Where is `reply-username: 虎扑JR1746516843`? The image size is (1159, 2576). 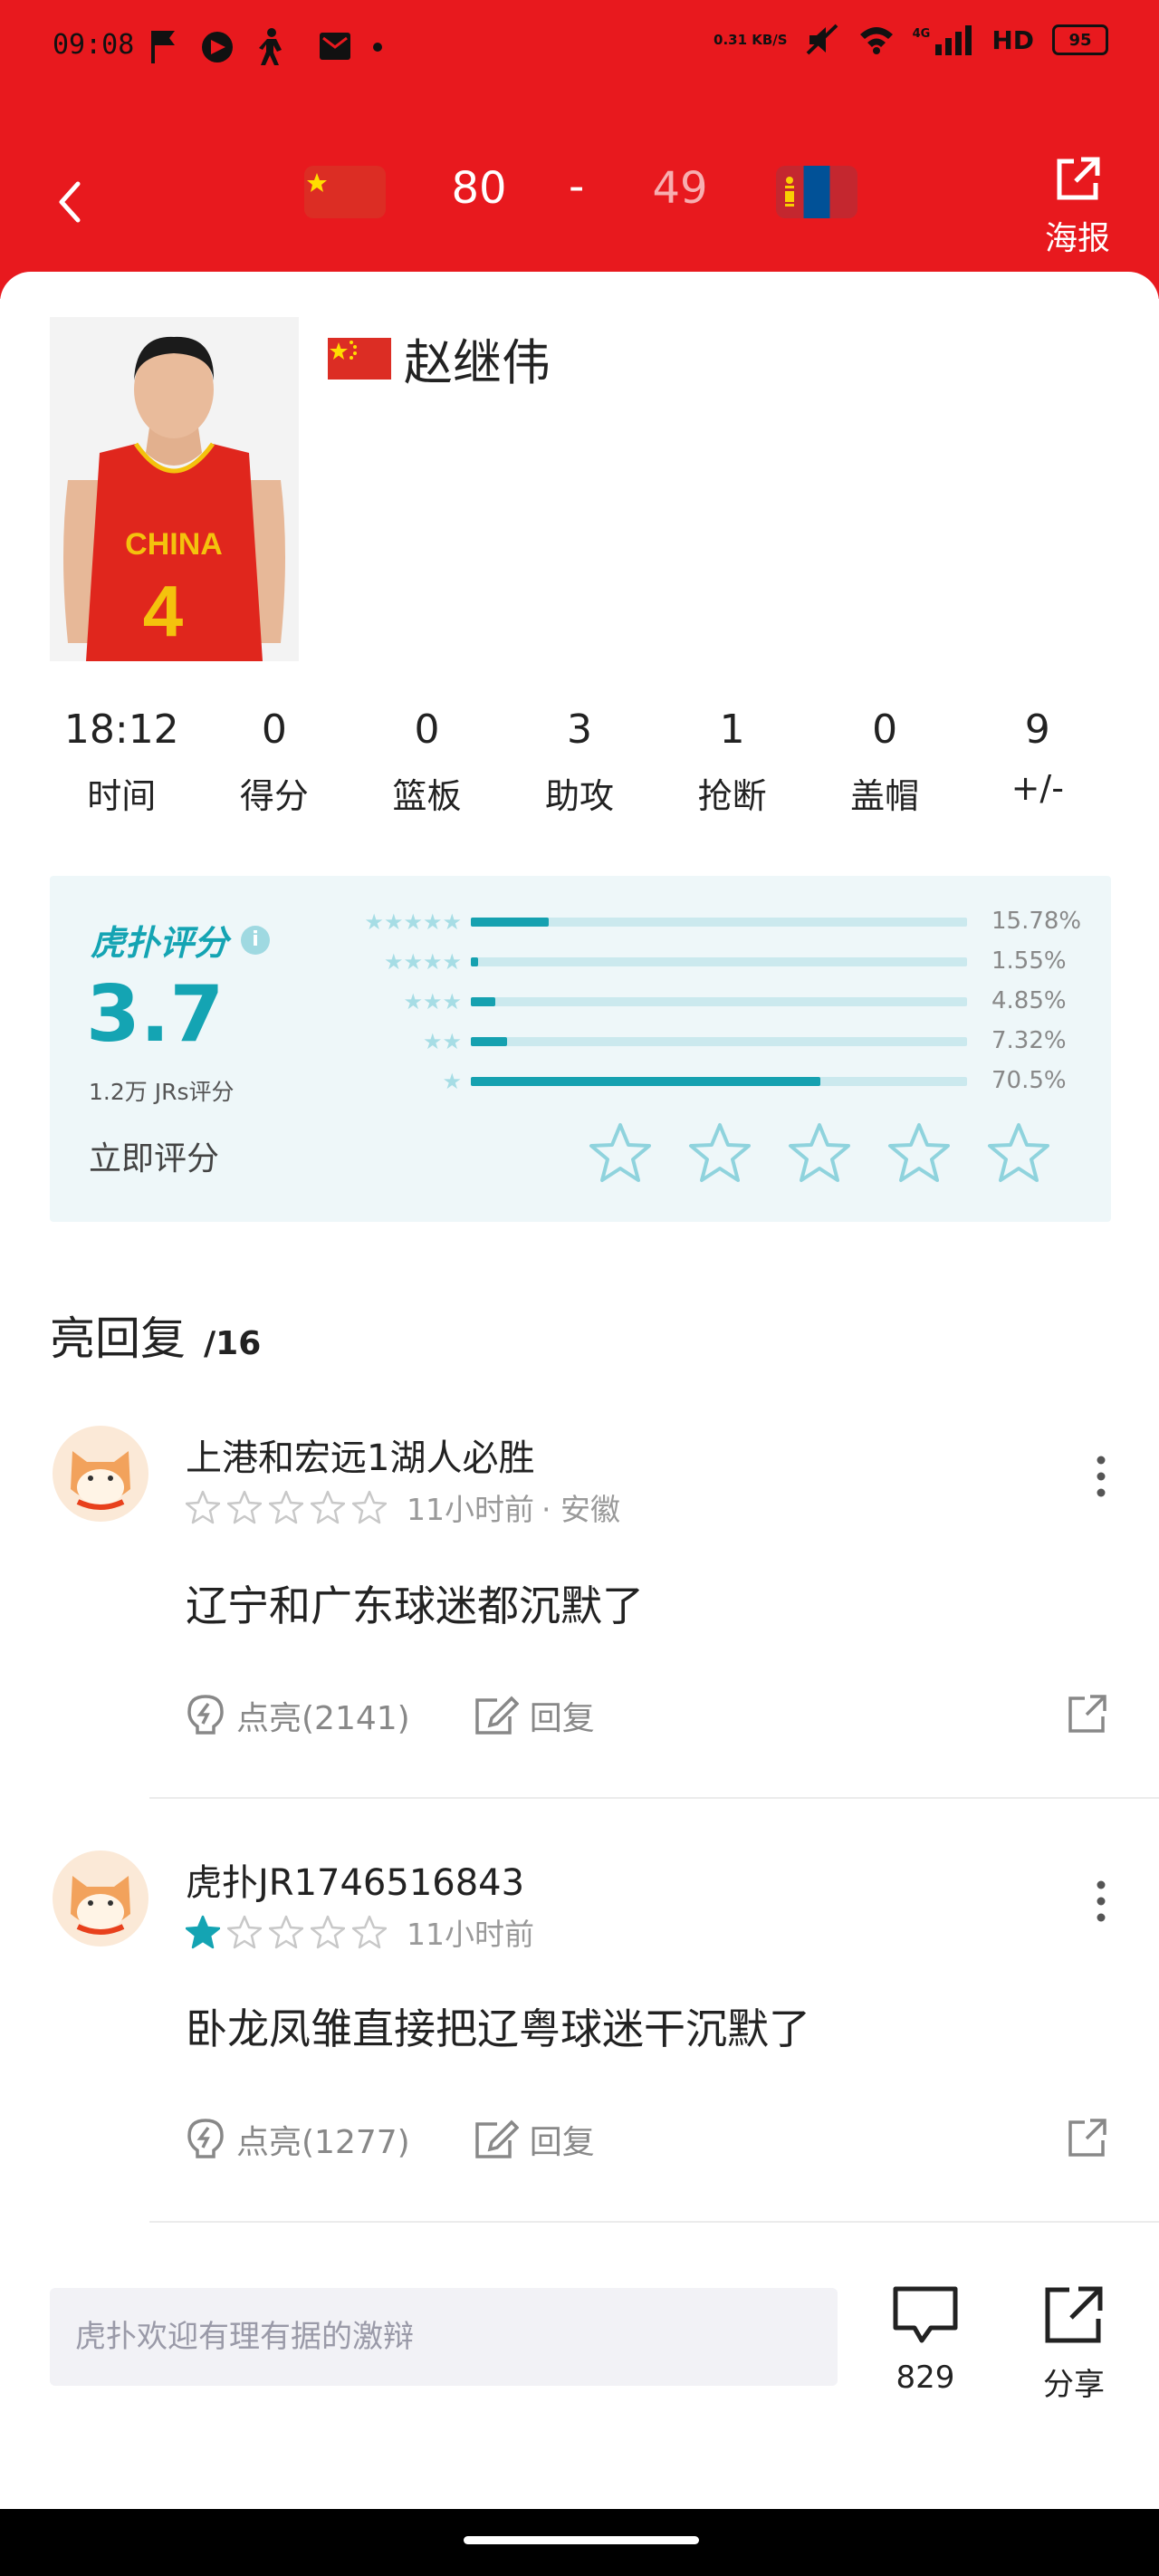 reply-username: 虎扑JR1746516843 is located at coordinates (355, 1879).